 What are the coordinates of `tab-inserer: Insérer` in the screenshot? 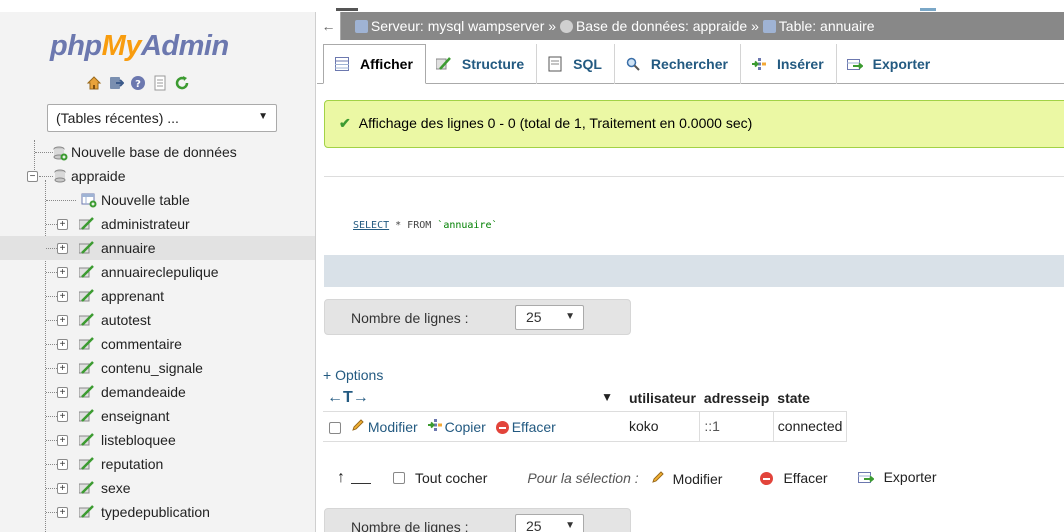 It's located at (789, 63).